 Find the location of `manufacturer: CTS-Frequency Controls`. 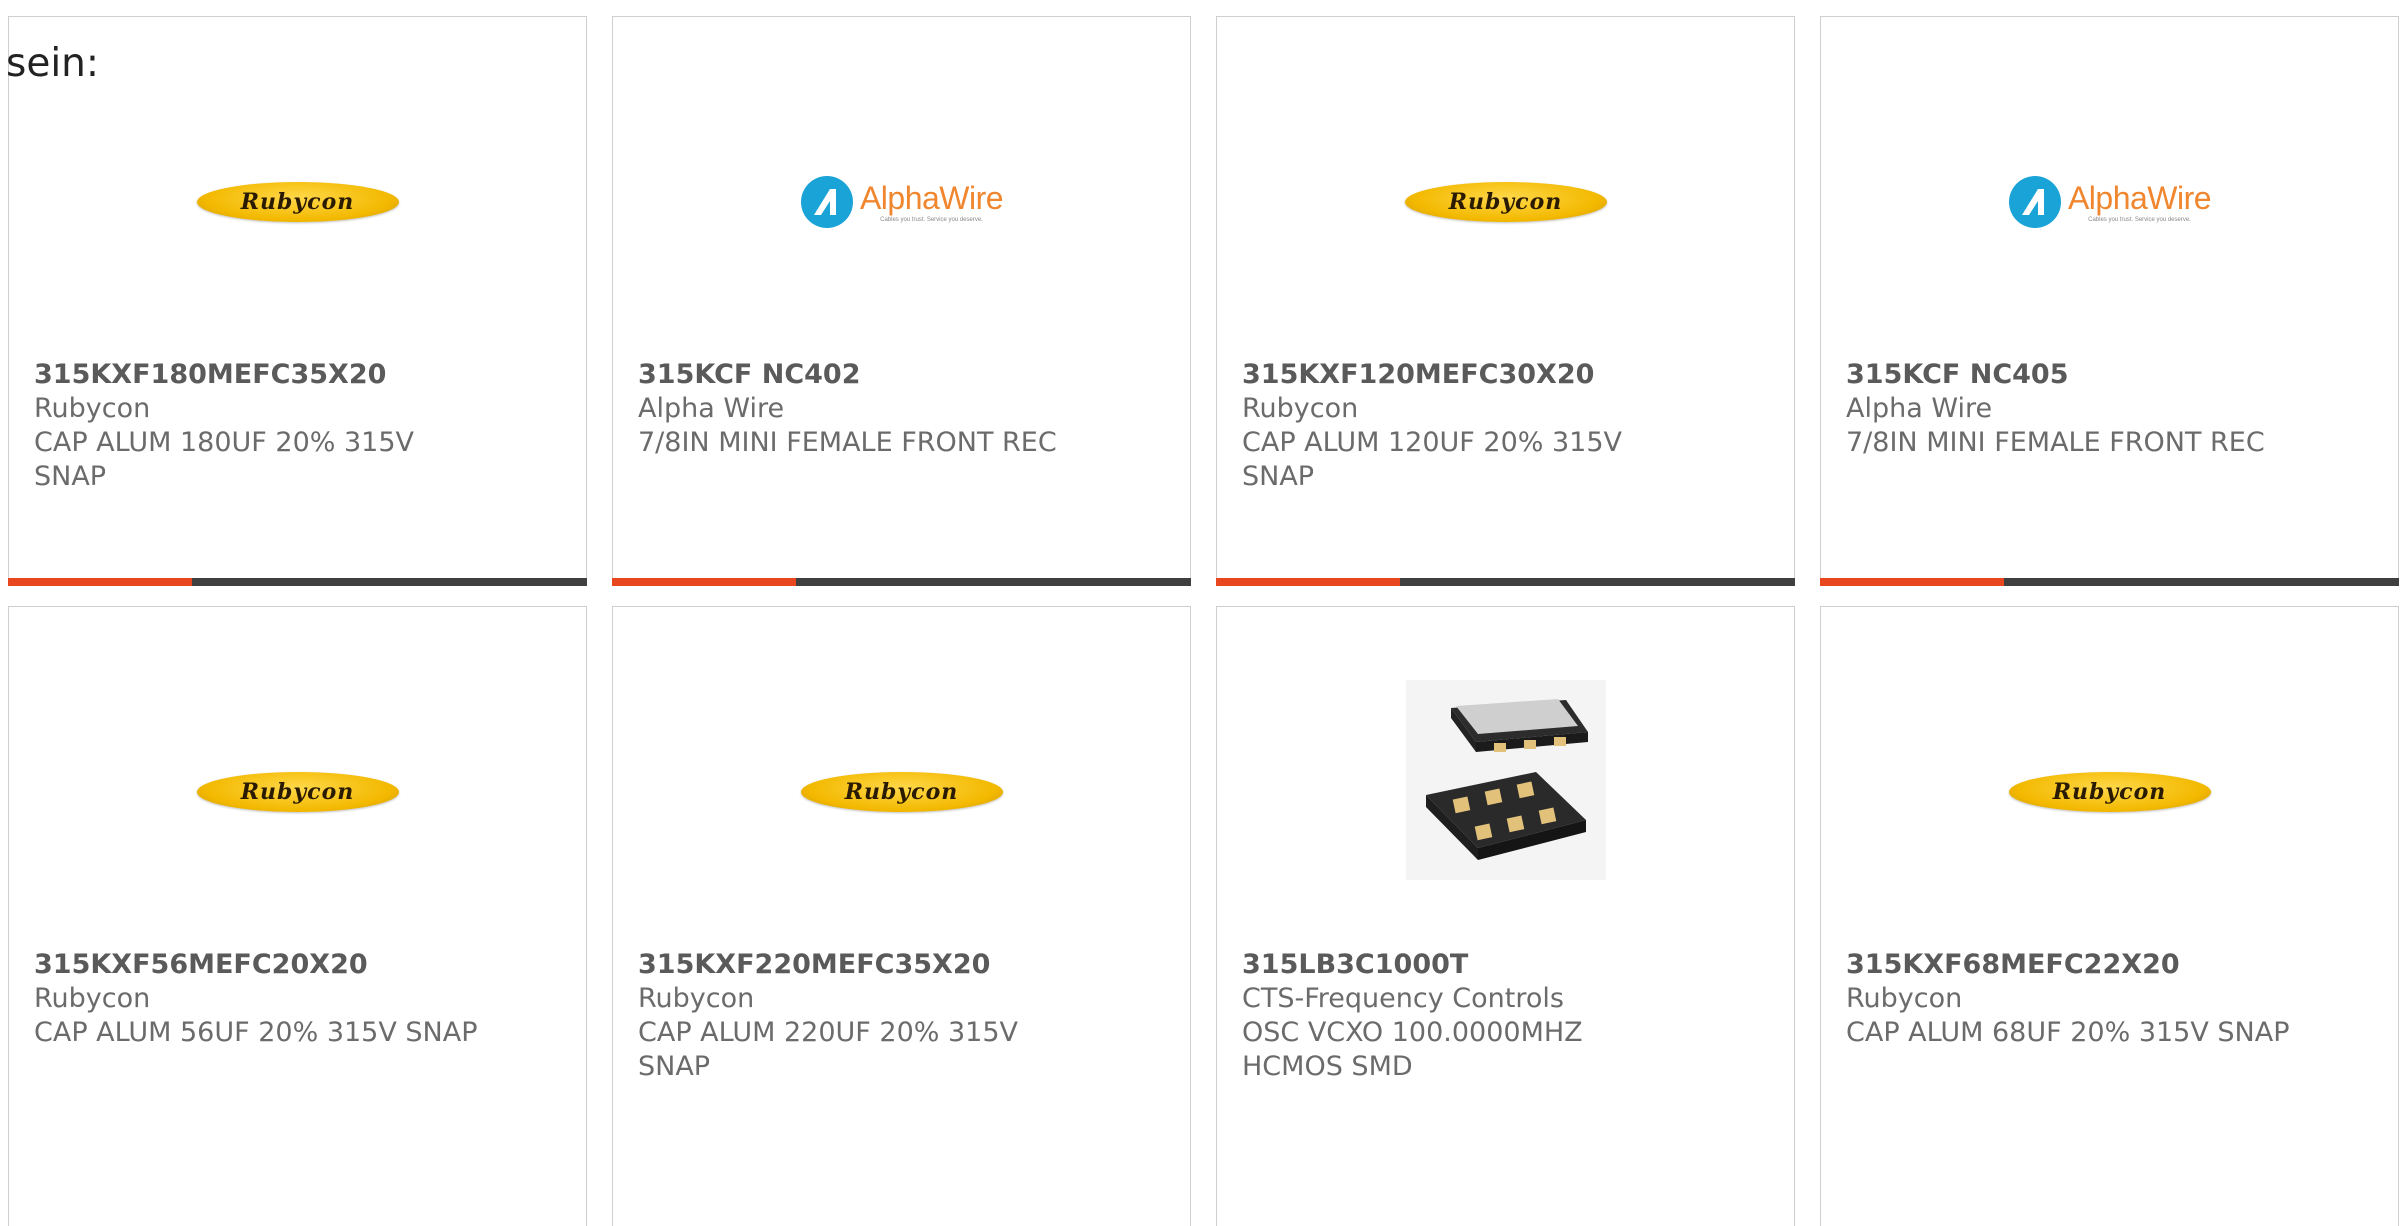

manufacturer: CTS-Frequency Controls is located at coordinates (1403, 998).